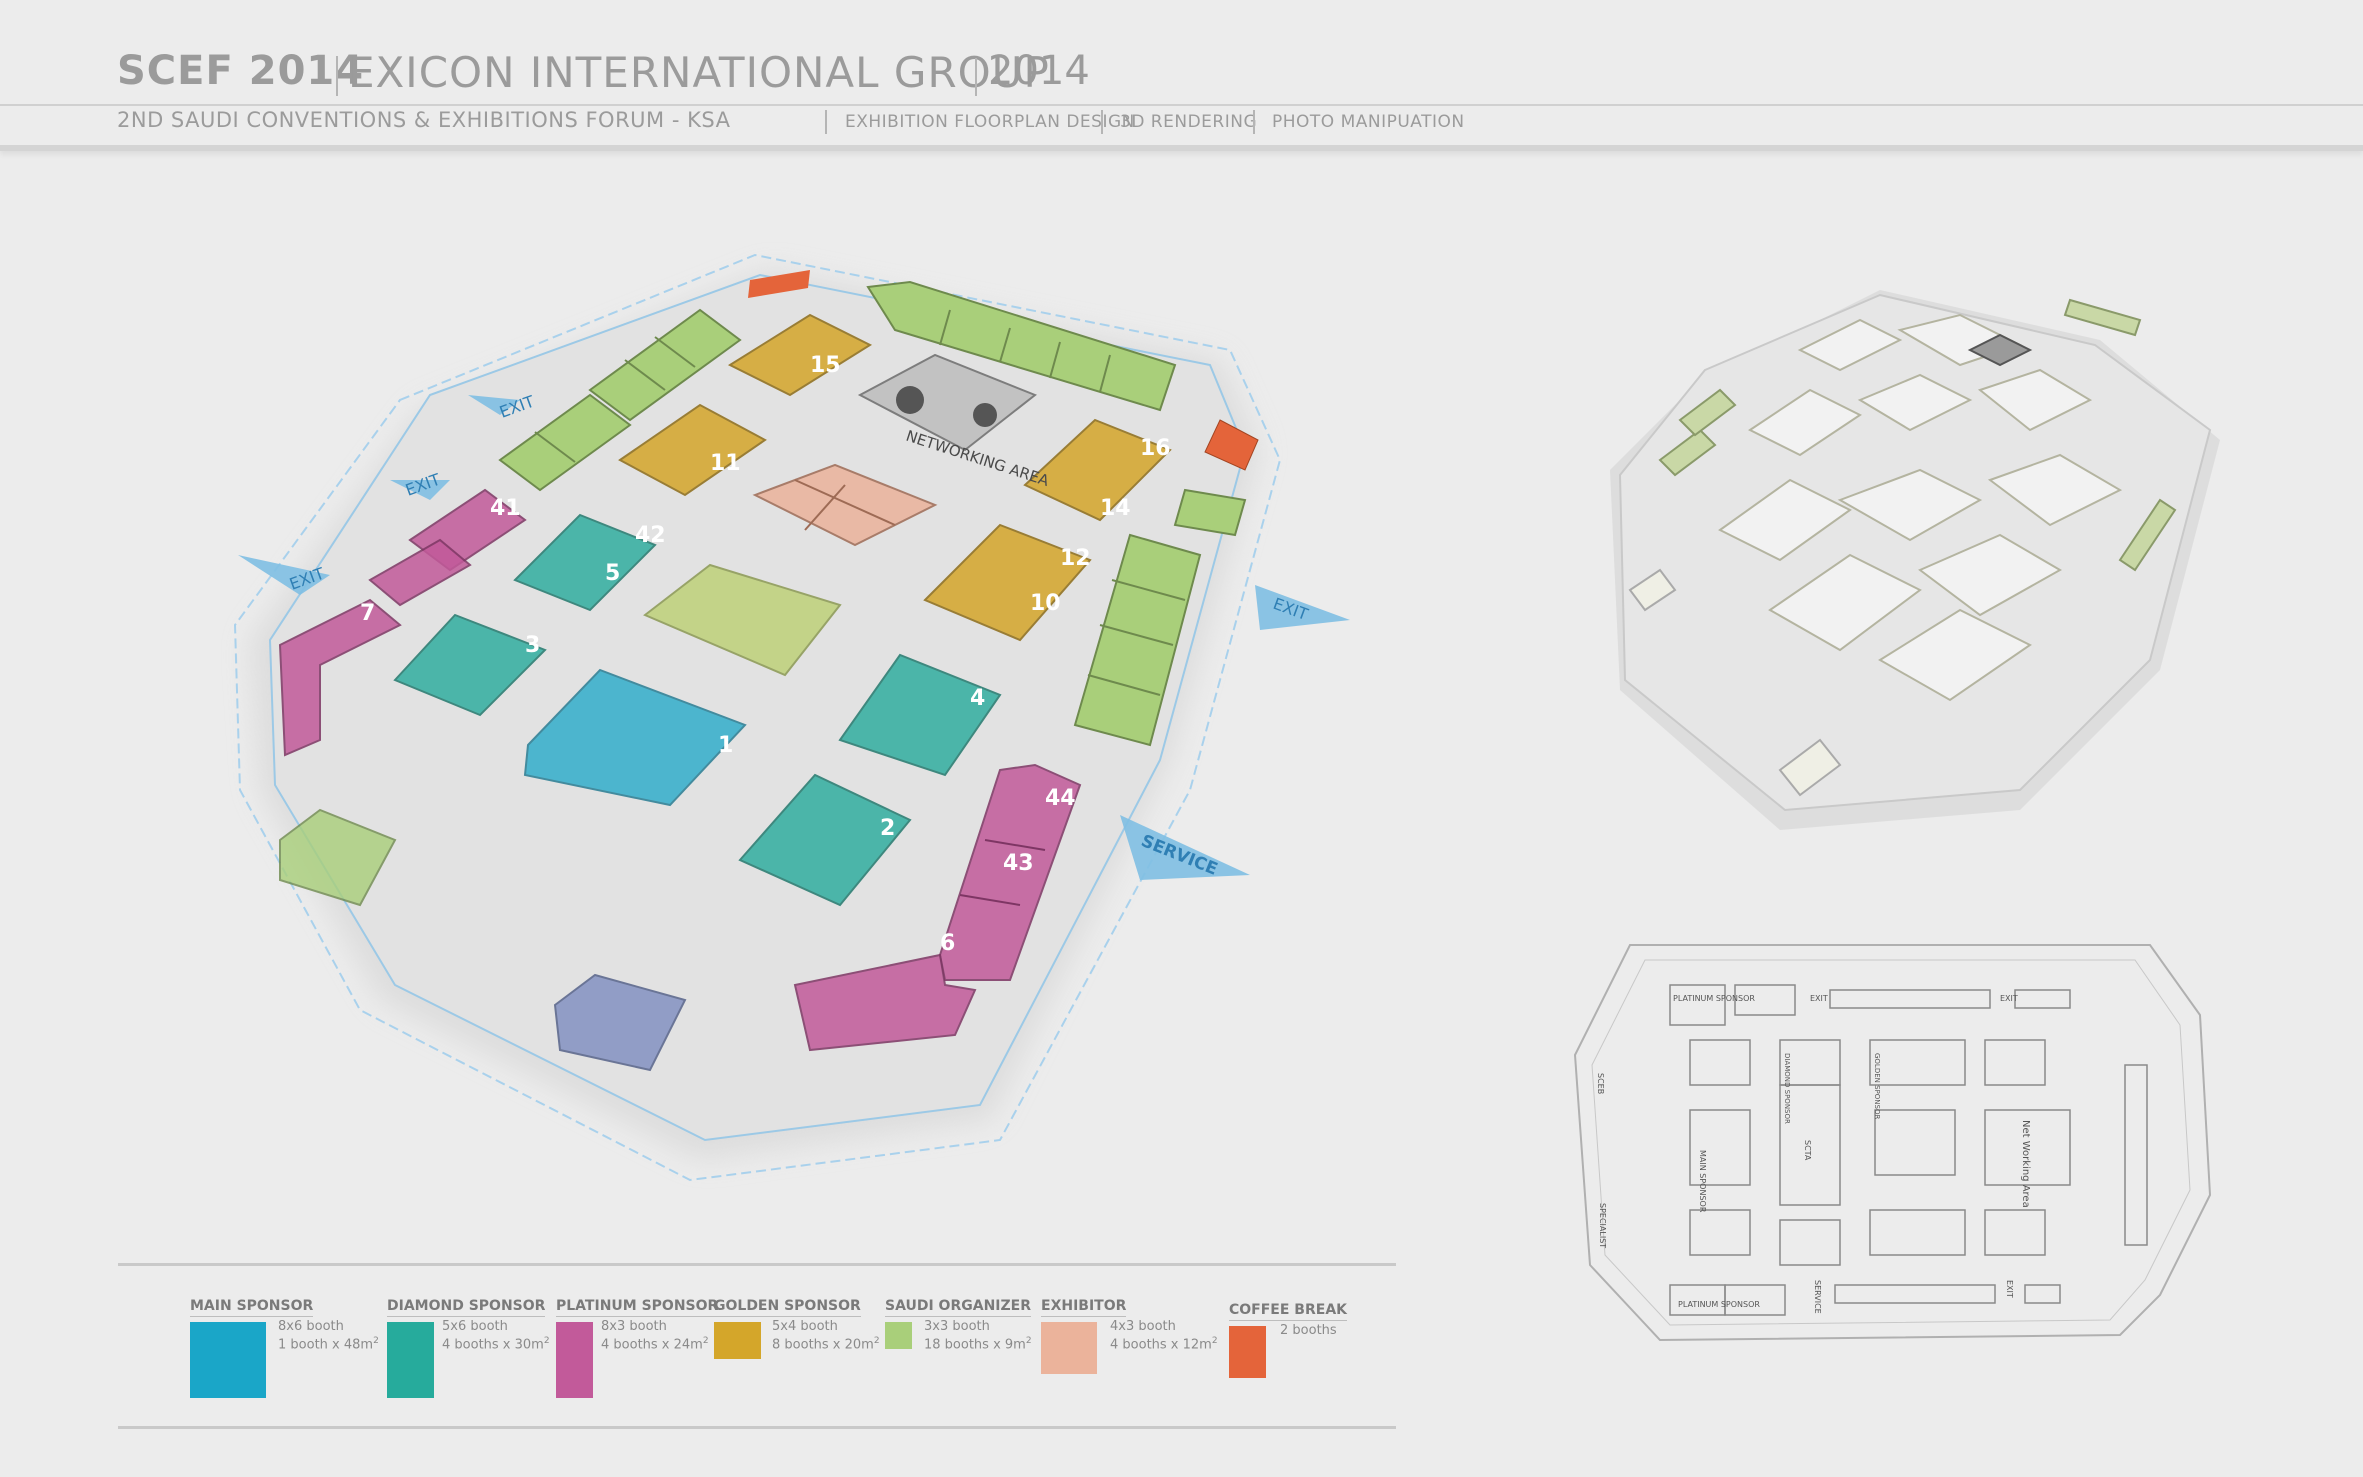 This screenshot has height=1477, width=2363. What do you see at coordinates (1045, 603) in the screenshot?
I see `booth-number: 10` at bounding box center [1045, 603].